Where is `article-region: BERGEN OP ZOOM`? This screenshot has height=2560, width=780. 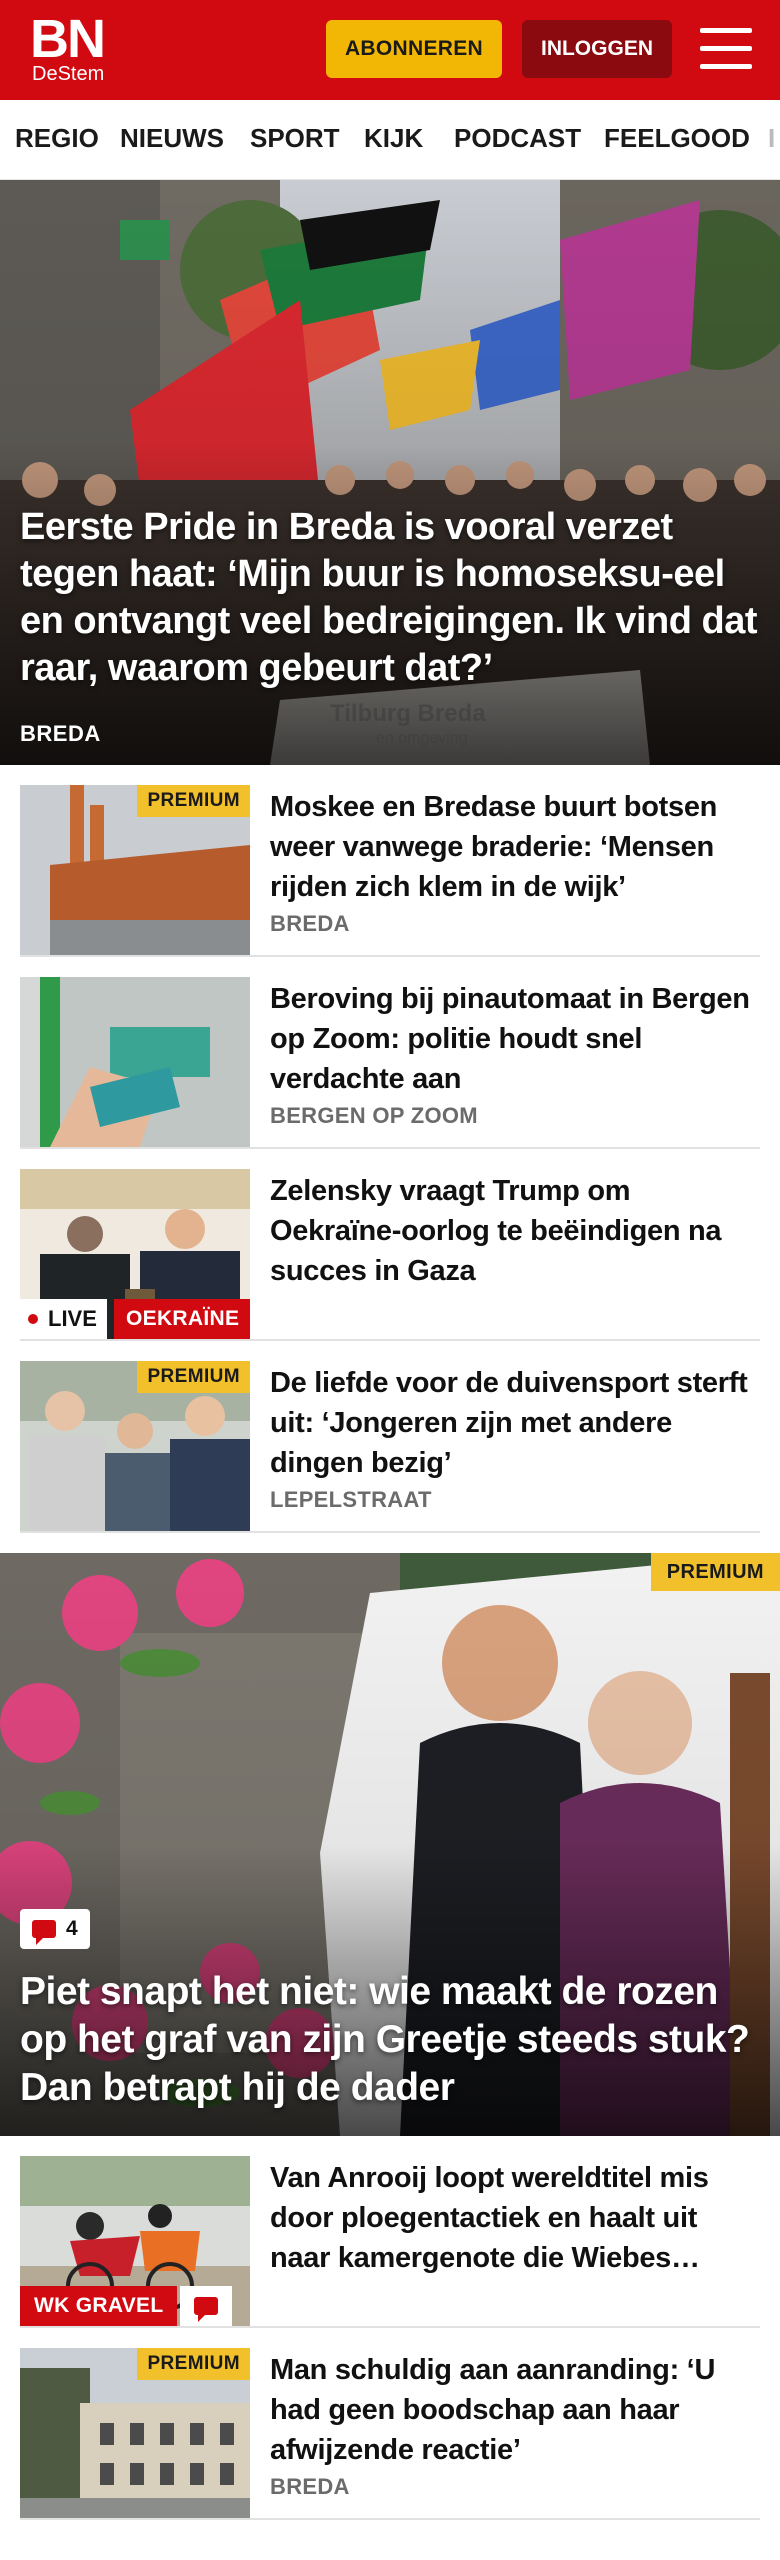 article-region: BERGEN OP ZOOM is located at coordinates (374, 1115).